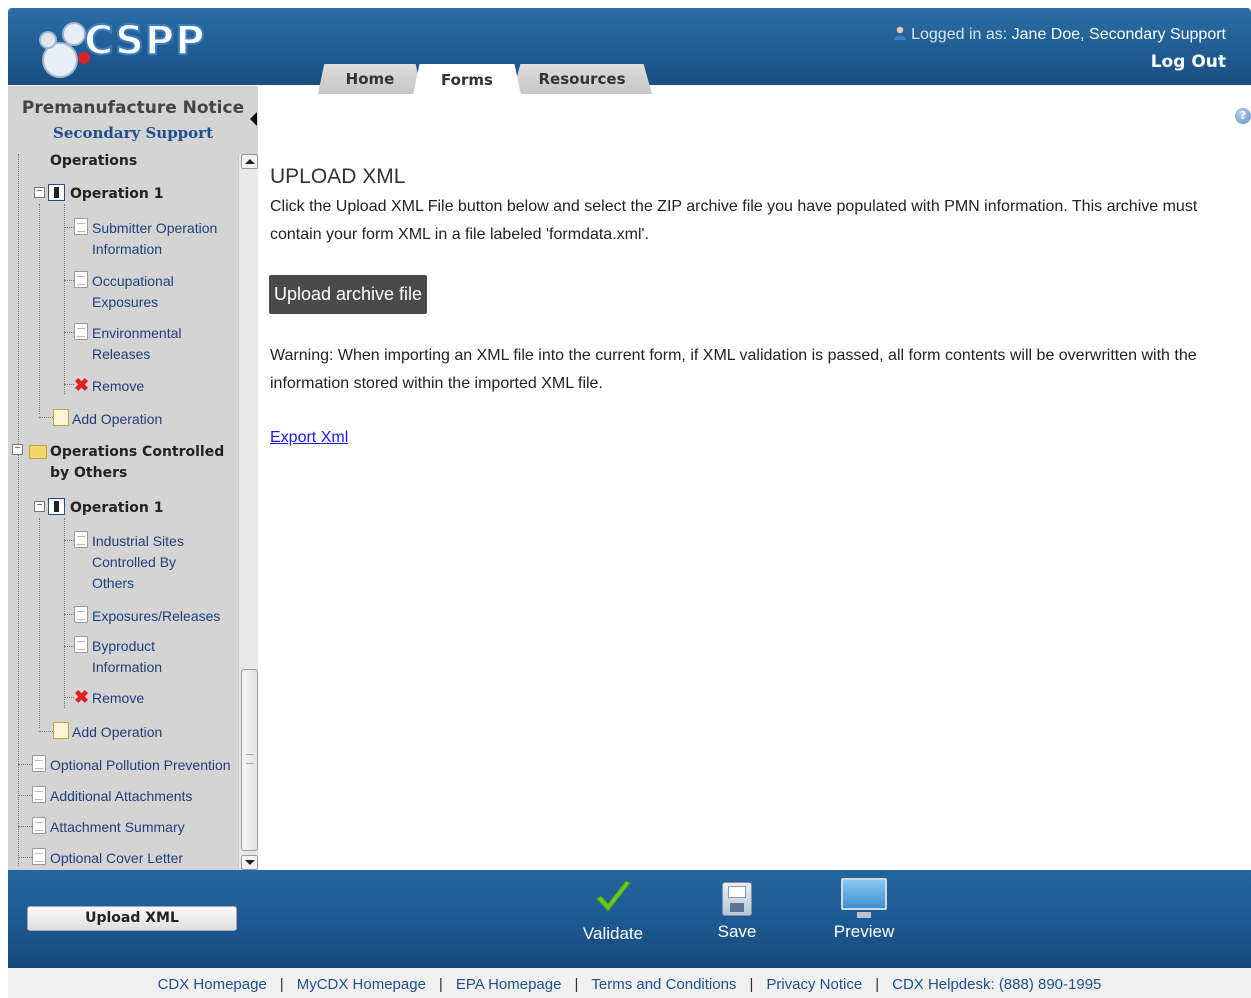  I want to click on export-xml-link: Export Xml, so click(309, 438).